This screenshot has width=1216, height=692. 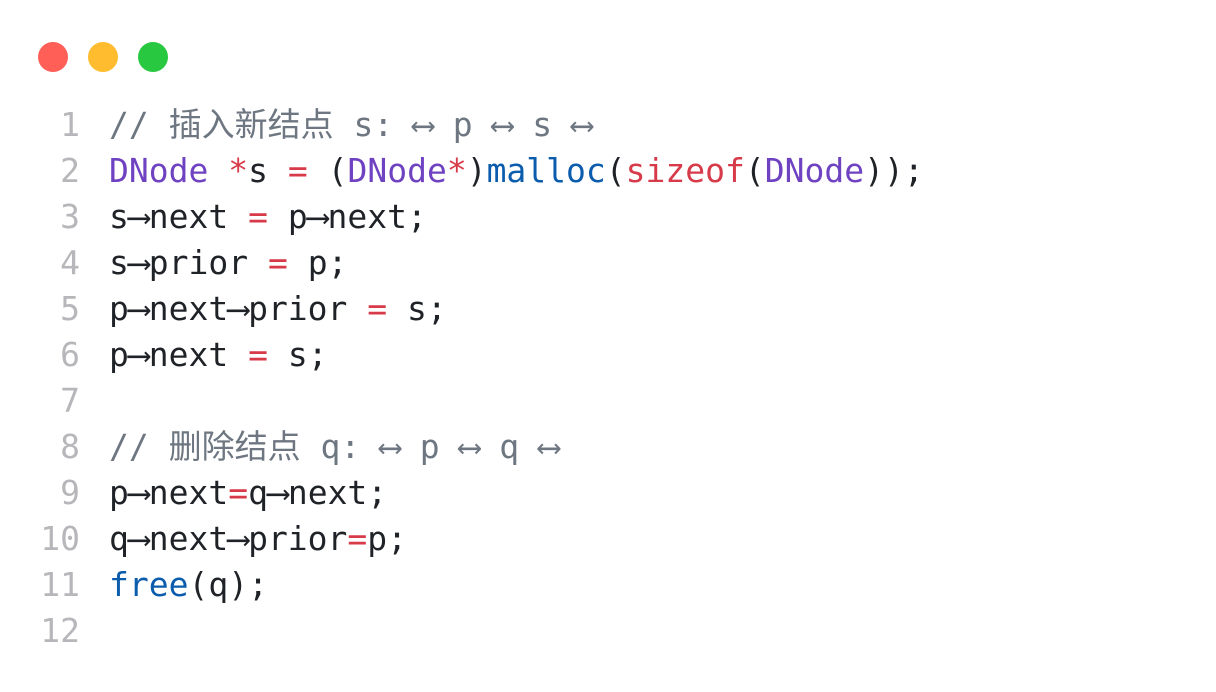 I want to click on code-text: s⟶next = p⟶next;, so click(x=268, y=217).